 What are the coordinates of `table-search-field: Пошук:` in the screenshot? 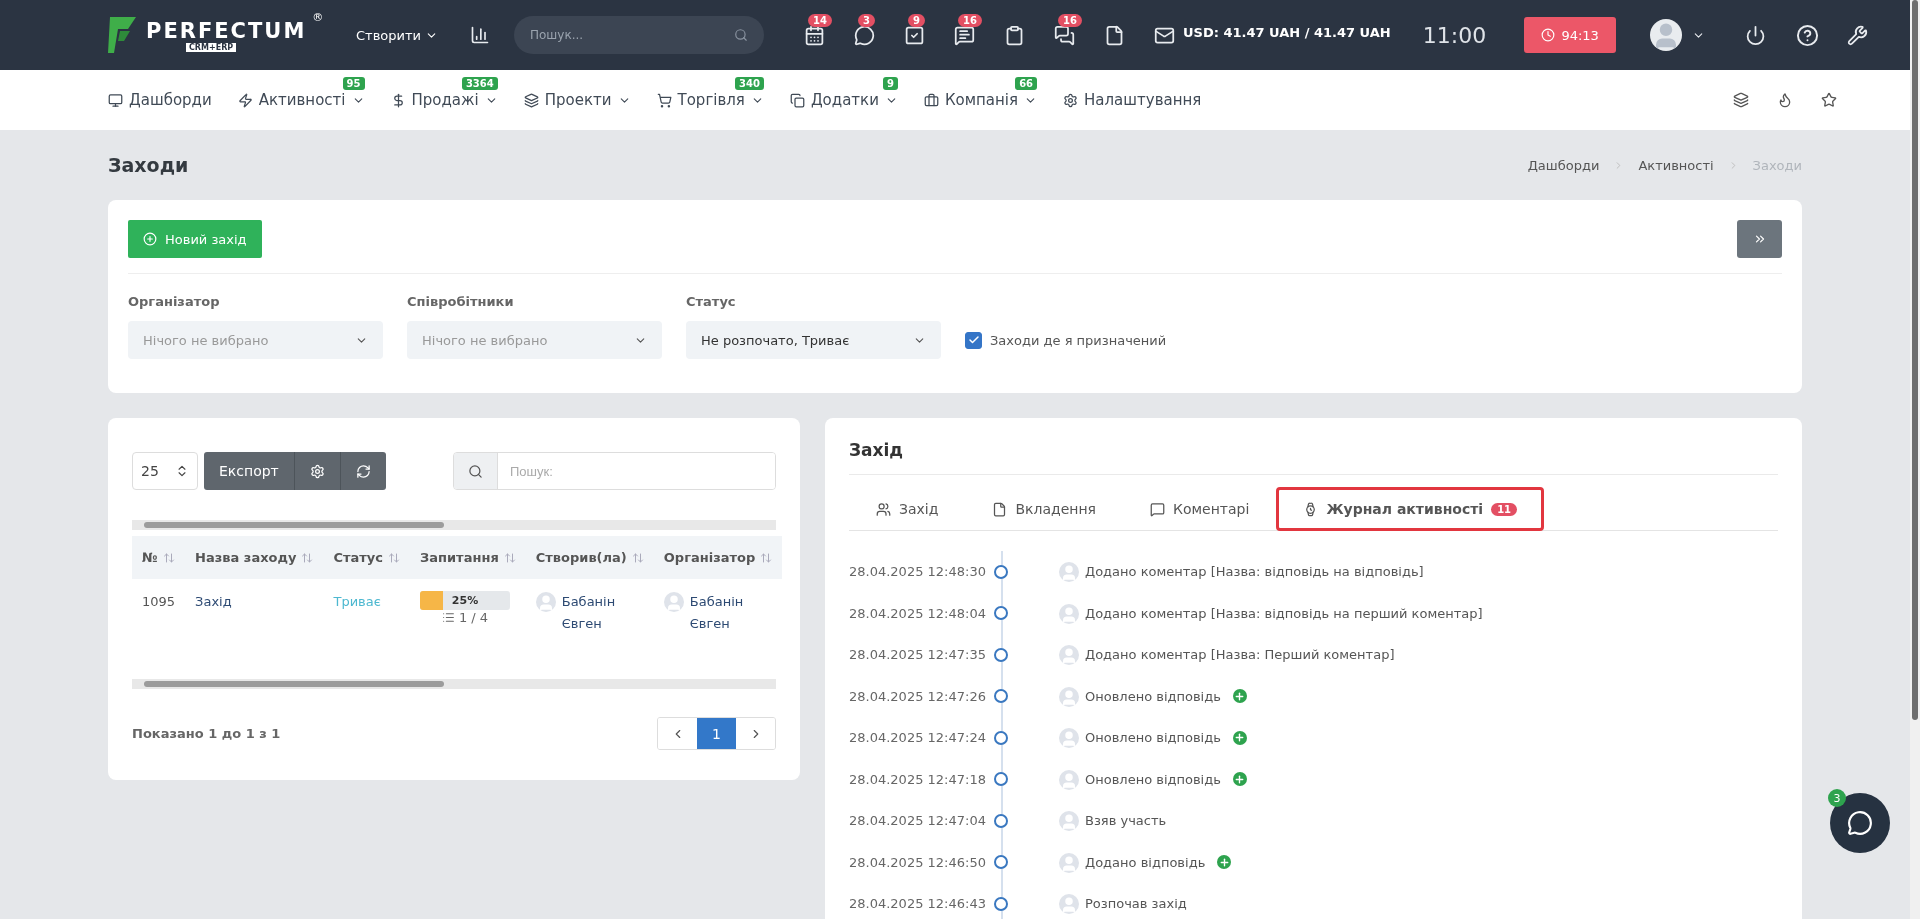 It's located at (614, 471).